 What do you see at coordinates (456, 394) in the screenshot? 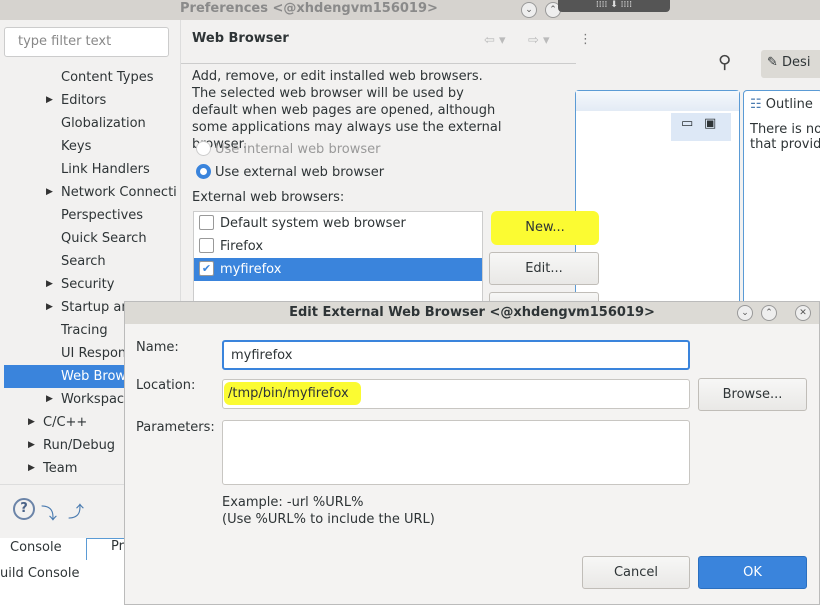
I see `location-input: /tmp/bin/myfirefox` at bounding box center [456, 394].